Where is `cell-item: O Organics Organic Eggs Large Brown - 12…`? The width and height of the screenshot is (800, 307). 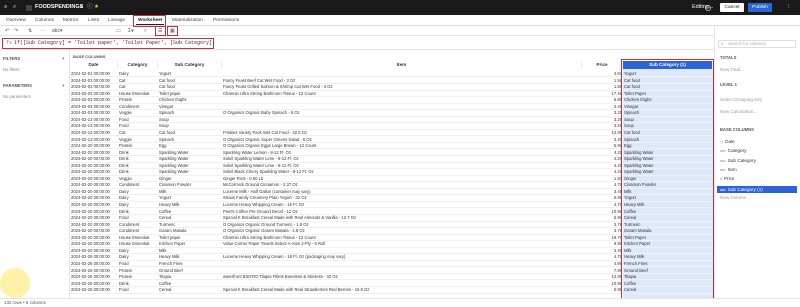
cell-item: O Organics Organic Eggs Large Brown - 12… is located at coordinates (402, 145).